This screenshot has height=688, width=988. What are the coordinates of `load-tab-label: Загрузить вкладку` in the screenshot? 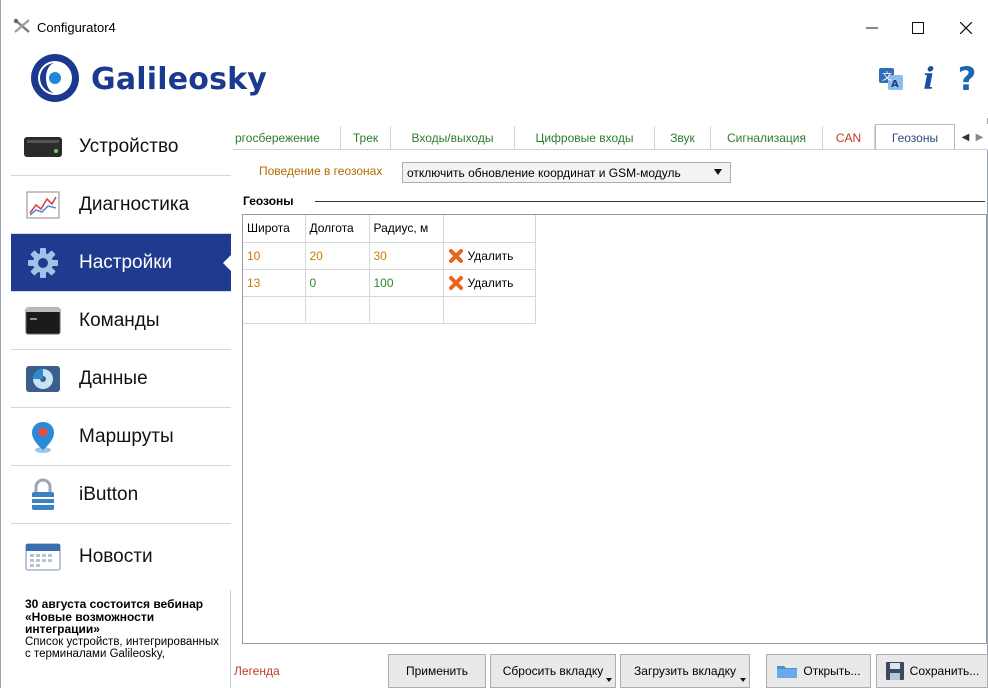 It's located at (685, 671).